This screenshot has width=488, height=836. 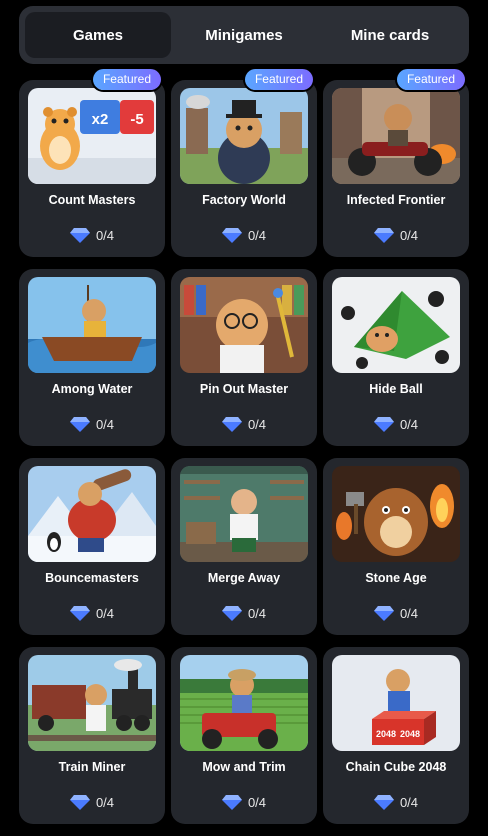 I want to click on game-thumbnail: x2 -5, so click(x=92, y=136).